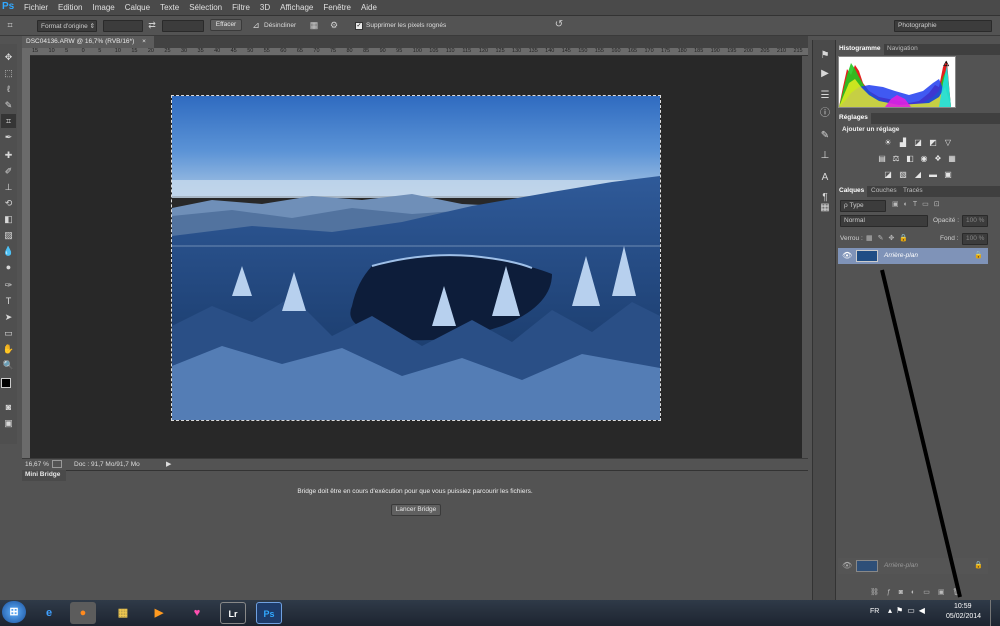  What do you see at coordinates (334, 25) in the screenshot?
I see `gear-icon: ⚙` at bounding box center [334, 25].